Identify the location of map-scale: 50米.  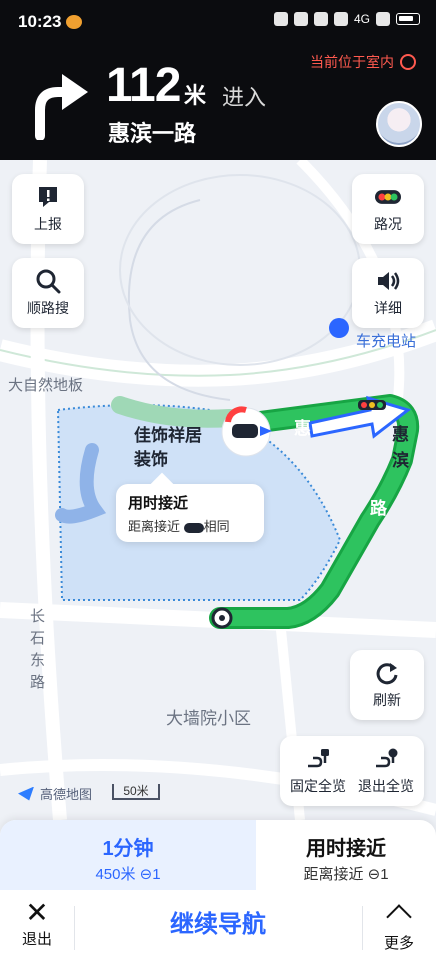
(136, 792).